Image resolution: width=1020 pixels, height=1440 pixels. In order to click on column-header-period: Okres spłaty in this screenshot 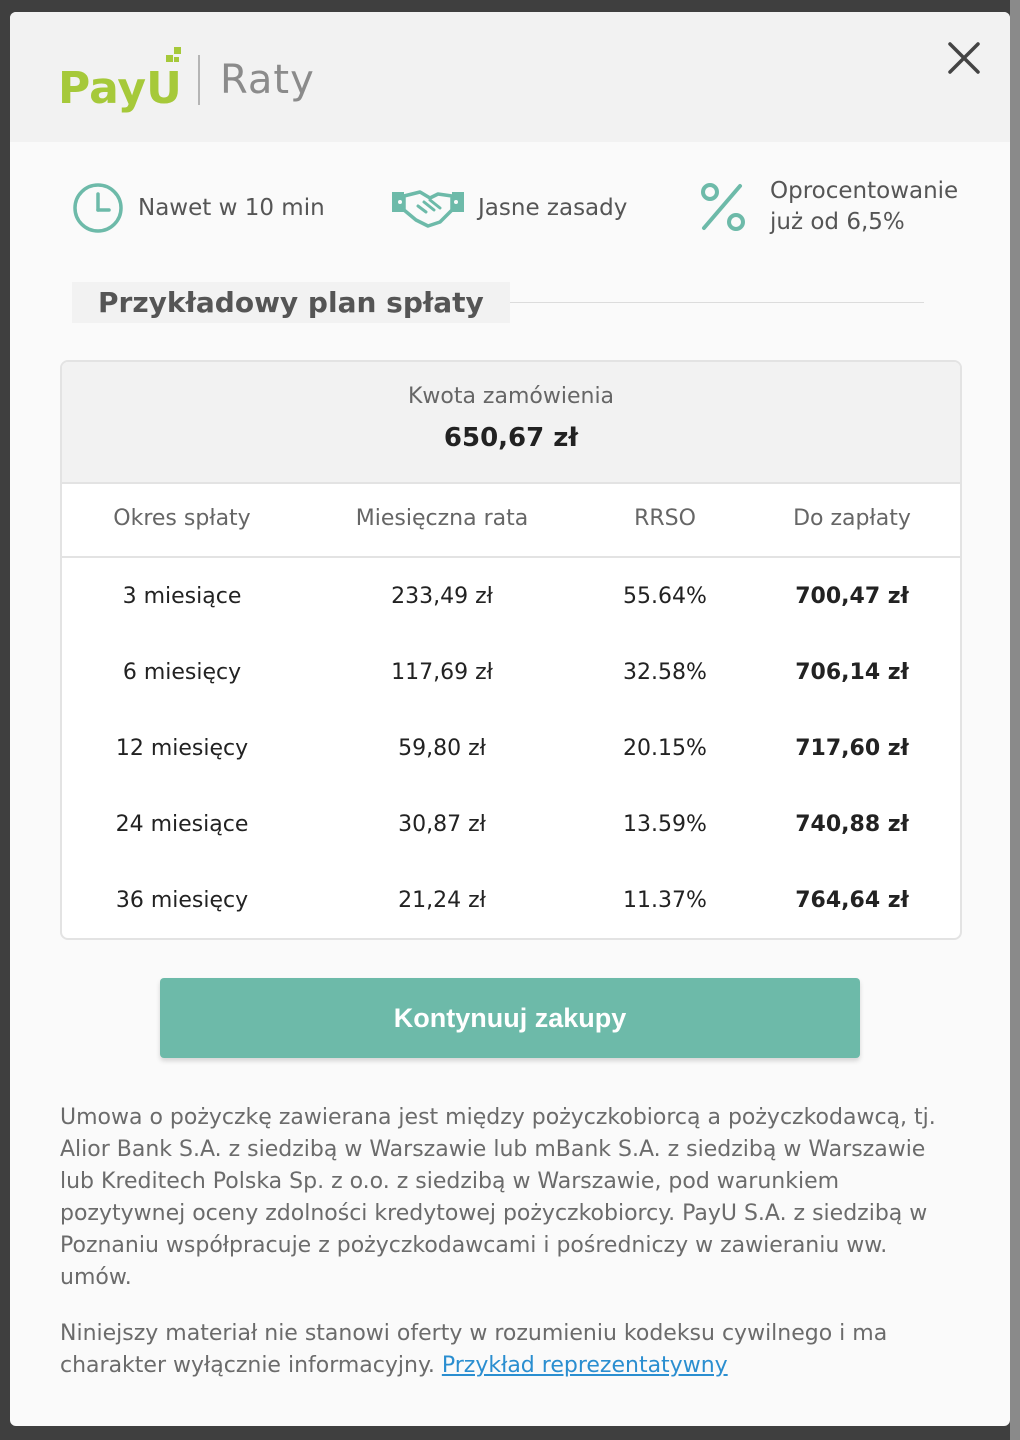, I will do `click(182, 518)`.